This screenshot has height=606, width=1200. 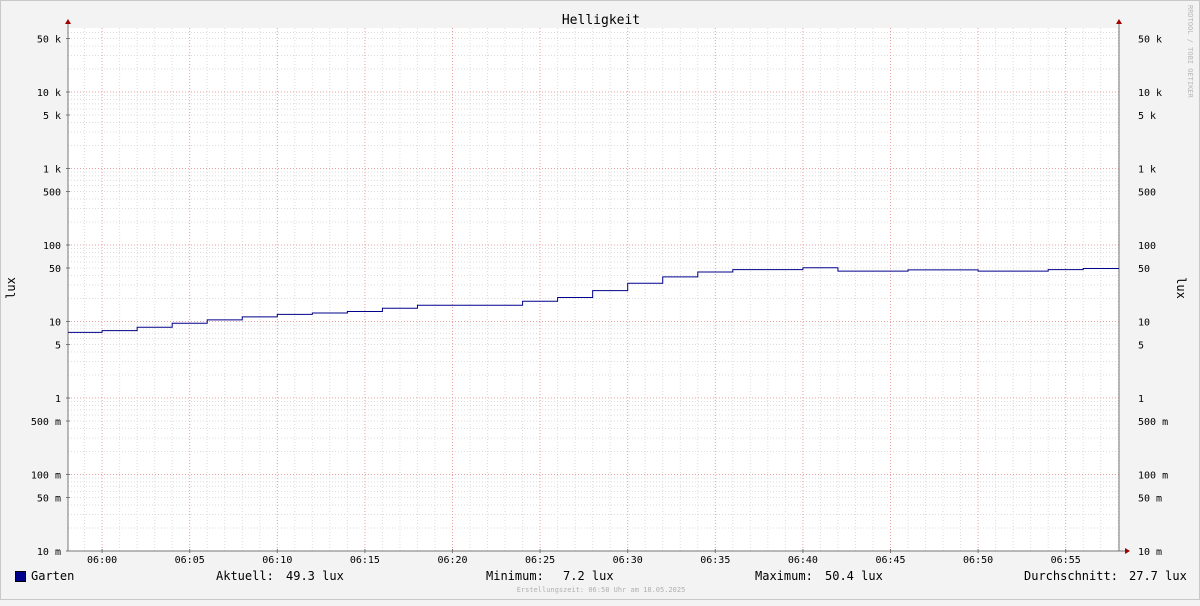 I want to click on y-tick-label-right: 100 m, so click(x=1153, y=476).